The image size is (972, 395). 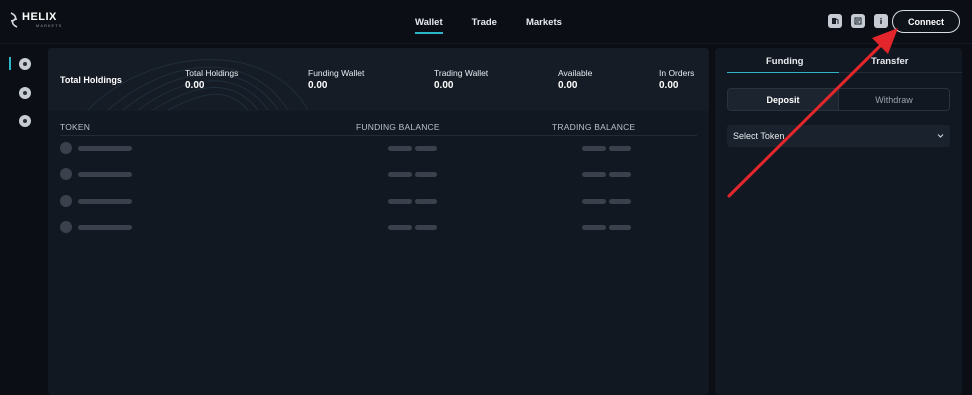 I want to click on tab-funding: Funding, so click(x=784, y=61).